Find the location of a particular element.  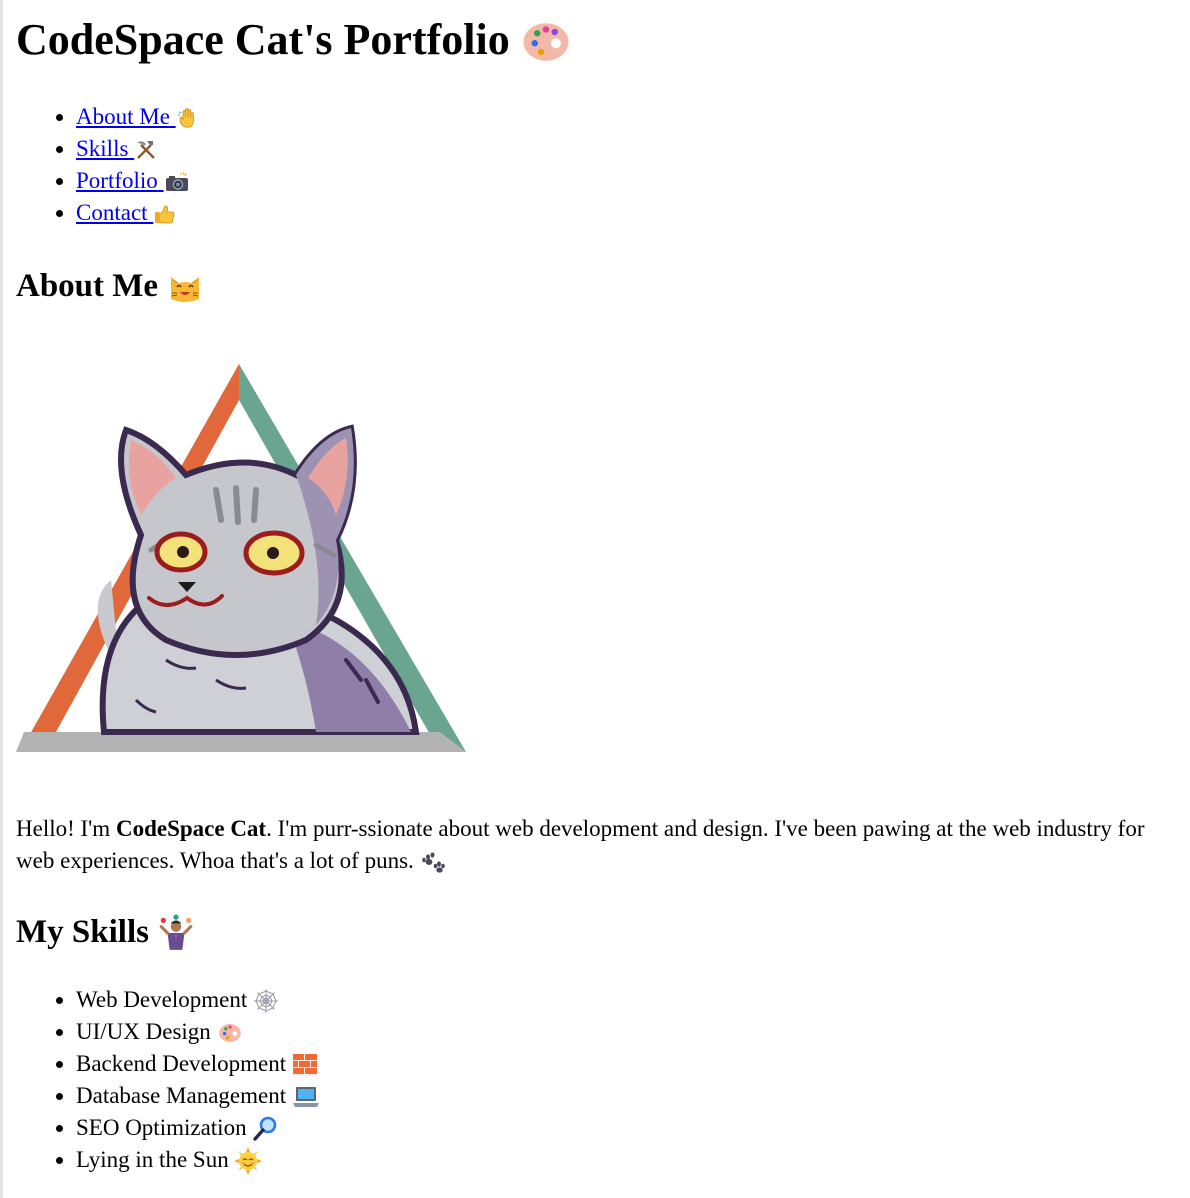

cat-portrait-illustration is located at coordinates (242, 552).